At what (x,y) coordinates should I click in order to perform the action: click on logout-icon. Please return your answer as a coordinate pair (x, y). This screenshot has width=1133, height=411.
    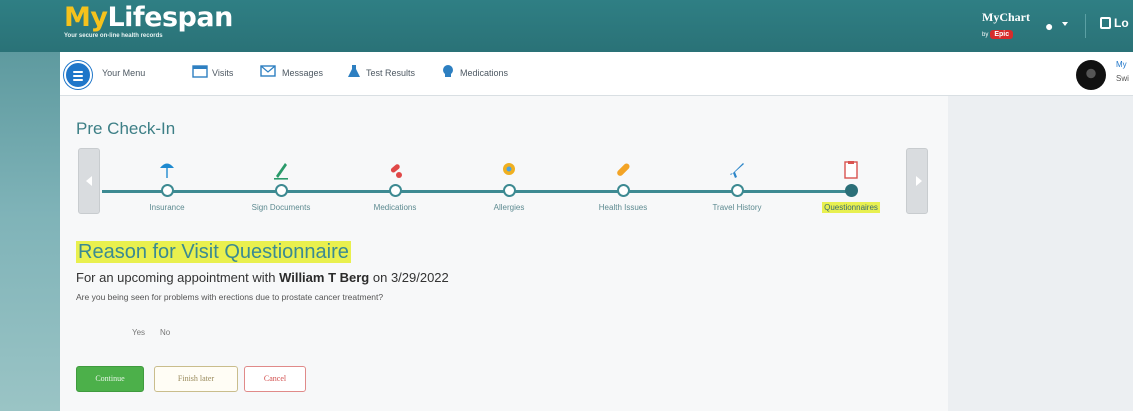
    Looking at the image, I should click on (1105, 23).